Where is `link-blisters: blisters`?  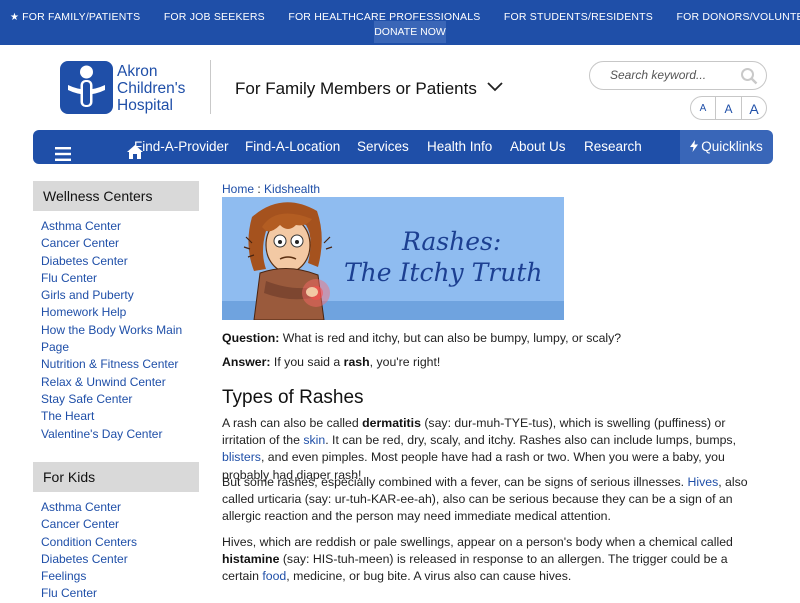
link-blisters: blisters is located at coordinates (241, 457).